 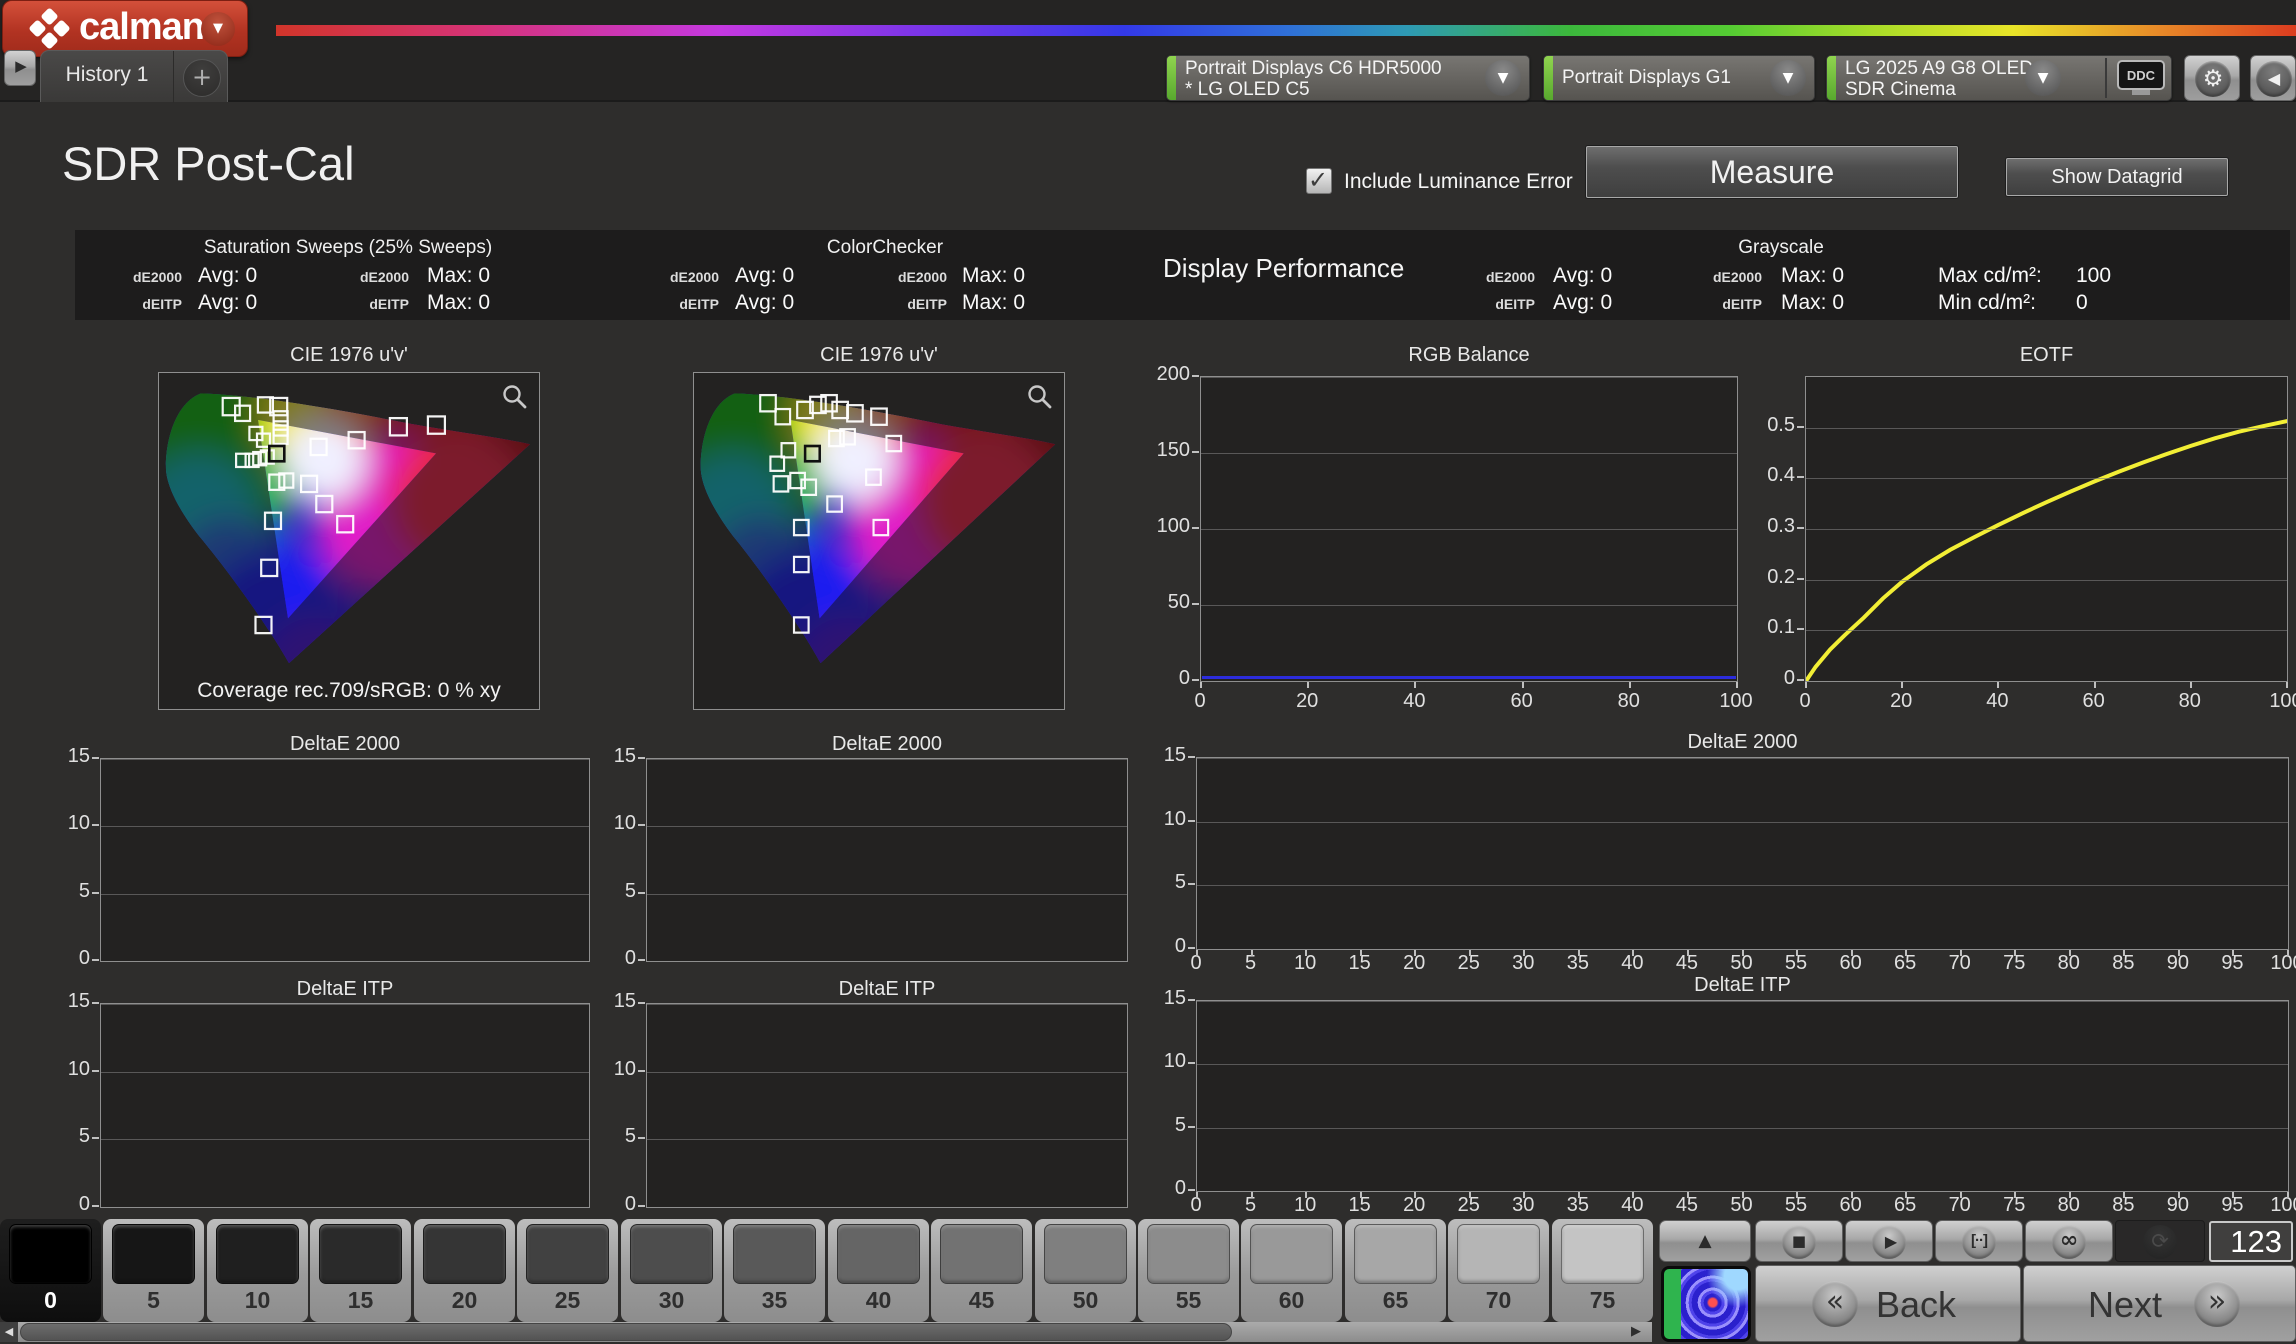 What do you see at coordinates (1679, 78) in the screenshot?
I see `pattern-generator-dropdown: Portrait Displays G1 ▼` at bounding box center [1679, 78].